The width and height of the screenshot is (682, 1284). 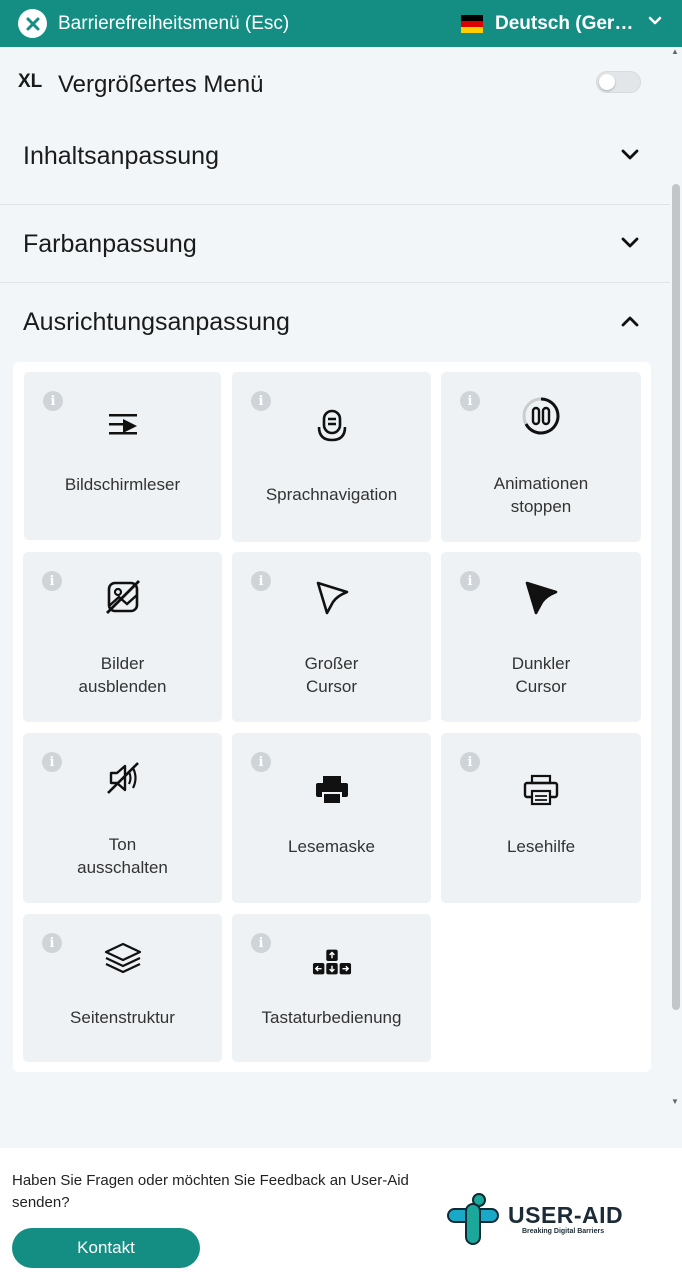 What do you see at coordinates (123, 426) in the screenshot?
I see `screen-reader-icon` at bounding box center [123, 426].